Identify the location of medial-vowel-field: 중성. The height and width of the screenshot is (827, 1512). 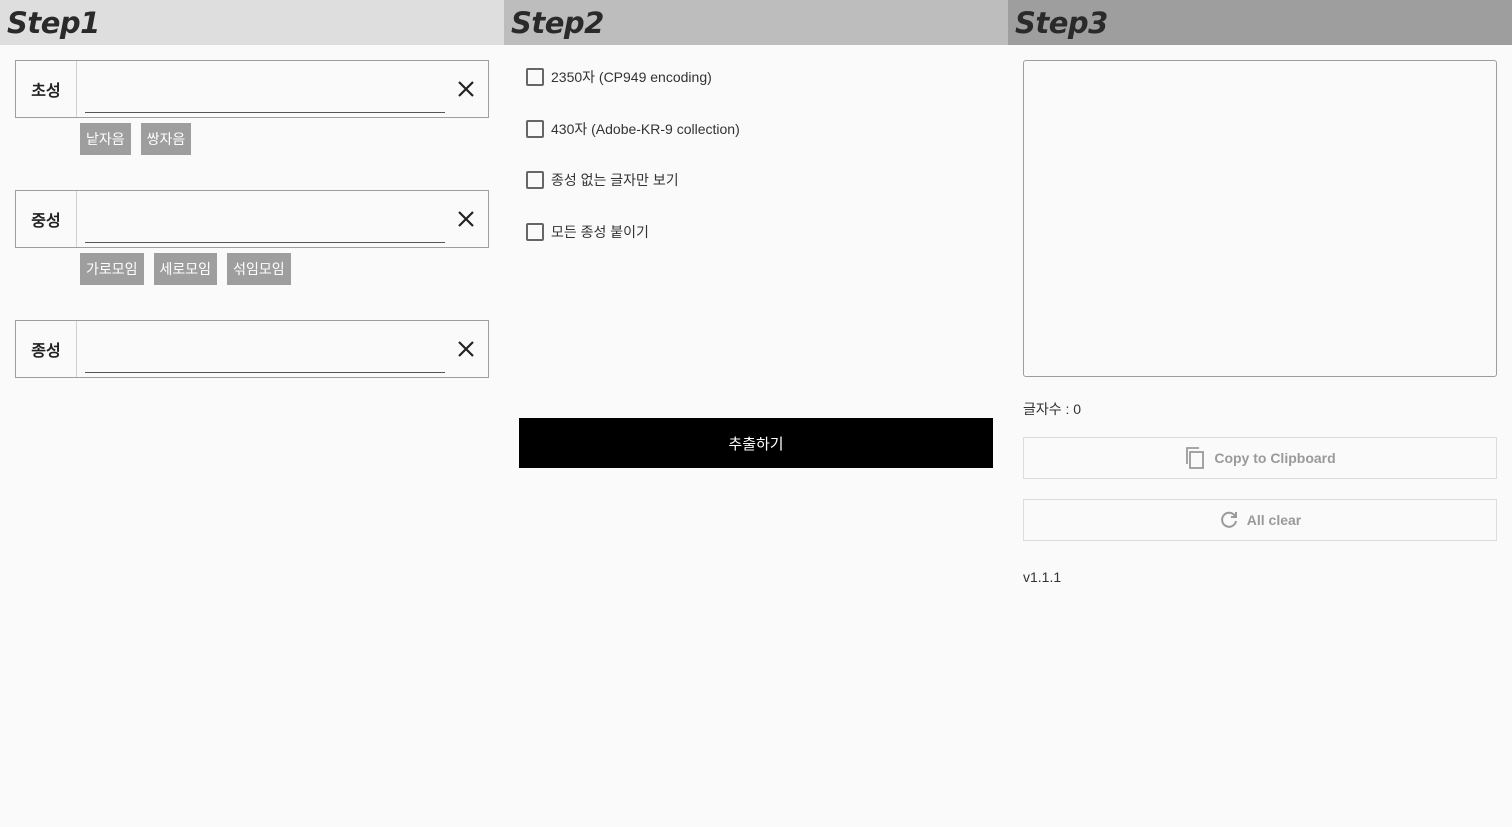
(252, 219).